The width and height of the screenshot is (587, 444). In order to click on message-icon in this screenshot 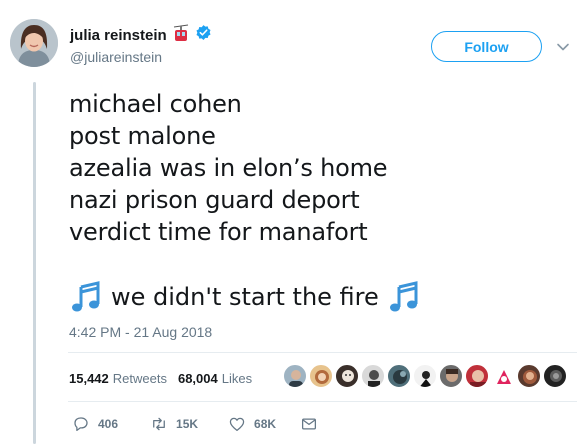, I will do `click(309, 424)`.